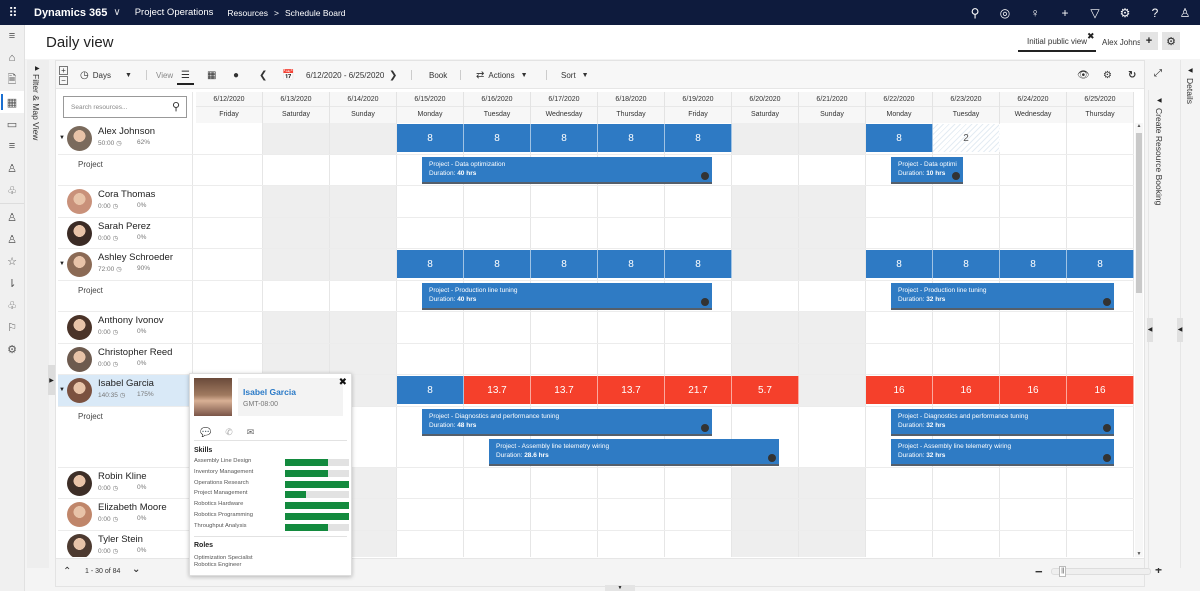 The image size is (1200, 591). Describe the element at coordinates (12, 58) in the screenshot. I see `rail-item-home: ⌂` at that location.